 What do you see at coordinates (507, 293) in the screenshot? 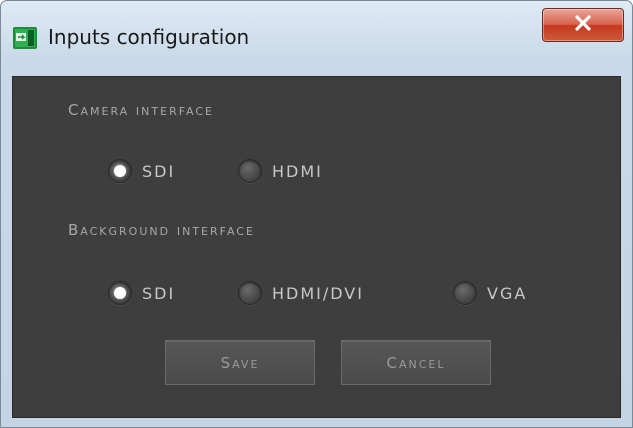
I see `background-vga-label: VGA` at bounding box center [507, 293].